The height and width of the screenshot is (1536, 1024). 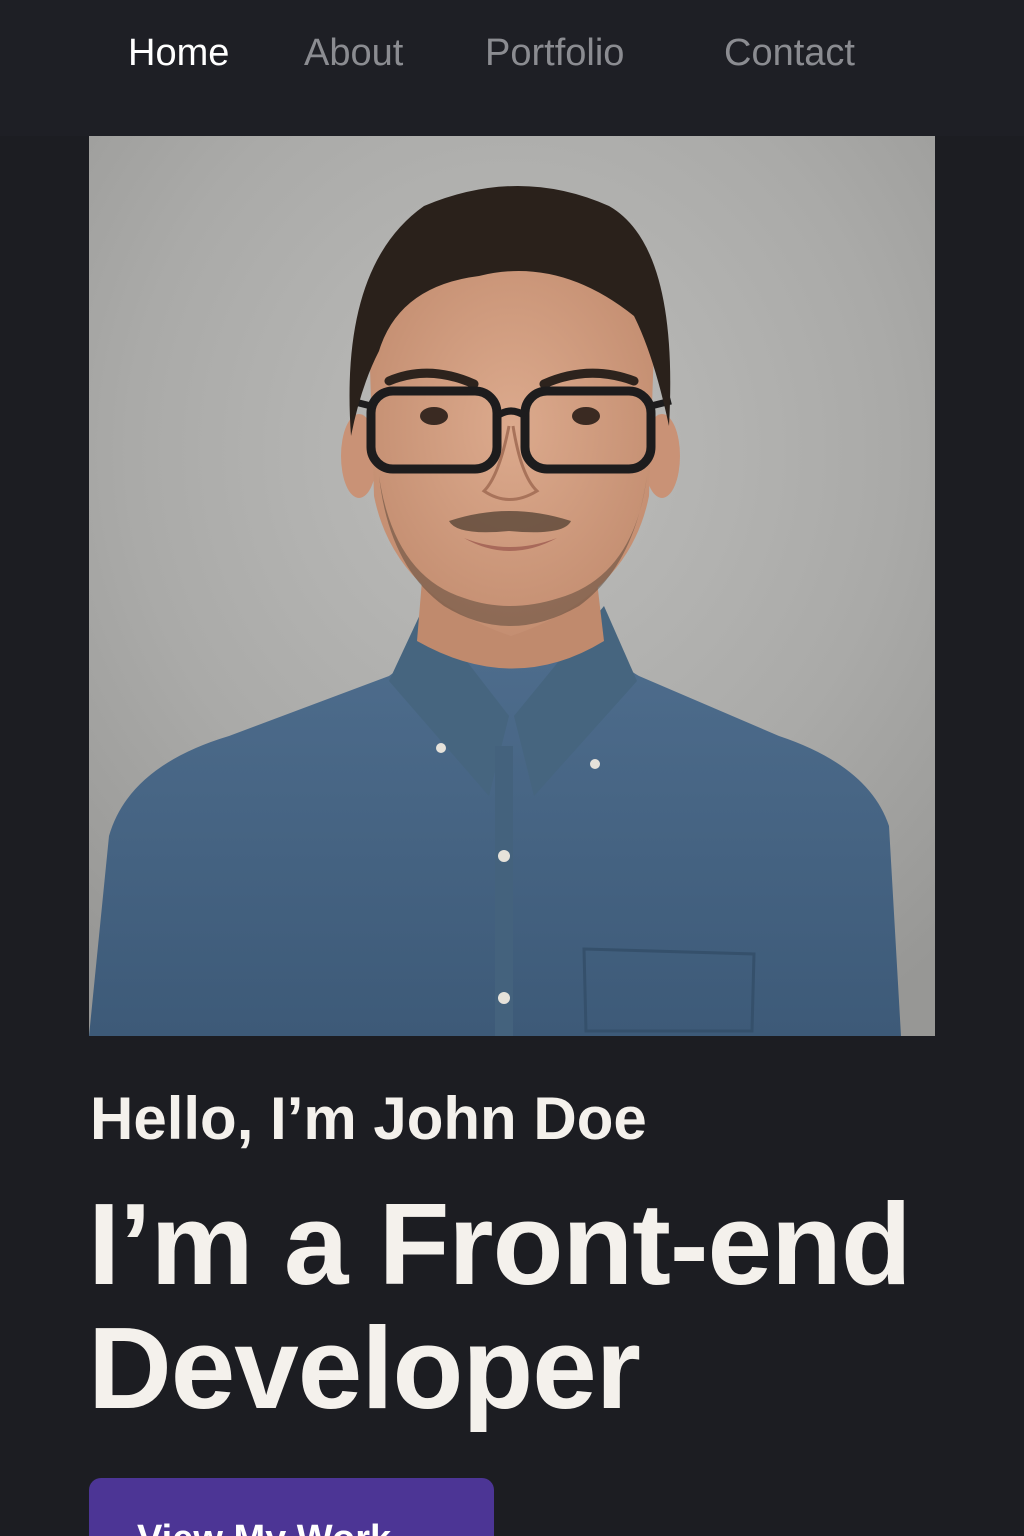 What do you see at coordinates (554, 53) in the screenshot?
I see `nav-link-portfolio: Portfolio` at bounding box center [554, 53].